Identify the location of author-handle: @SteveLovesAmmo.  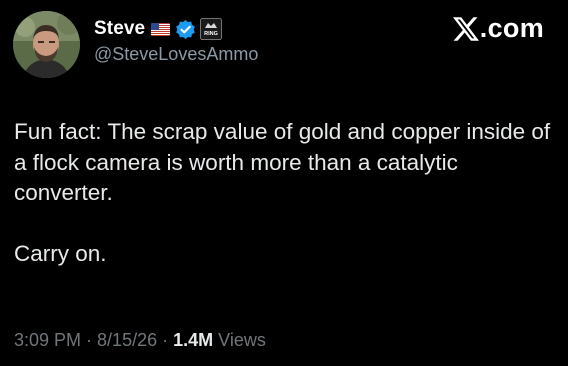
(176, 54).